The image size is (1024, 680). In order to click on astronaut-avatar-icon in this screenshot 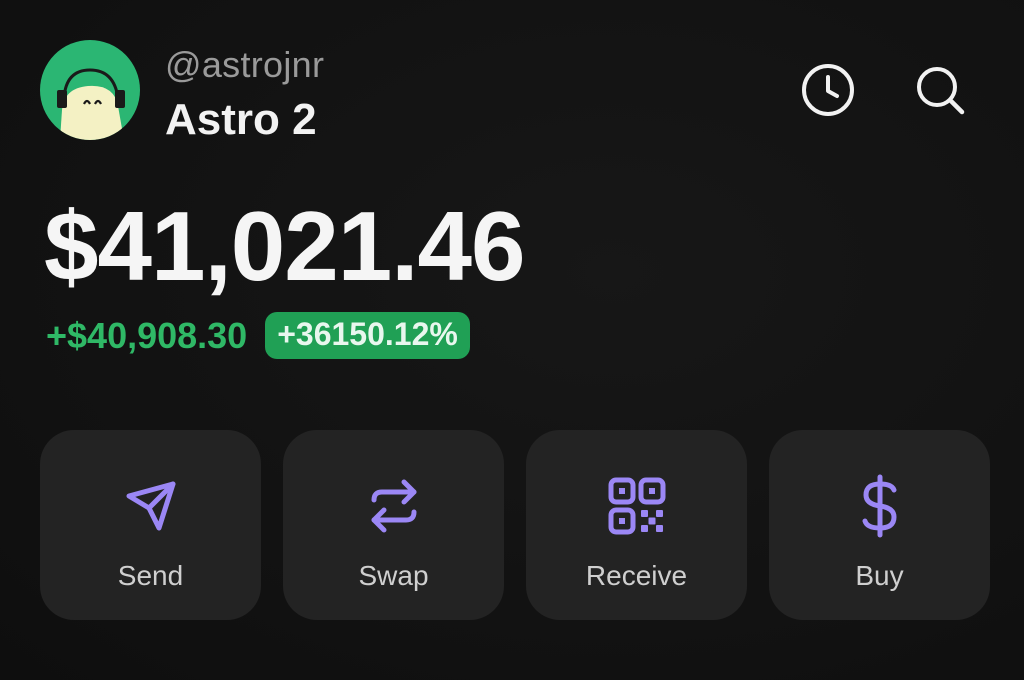, I will do `click(90, 90)`.